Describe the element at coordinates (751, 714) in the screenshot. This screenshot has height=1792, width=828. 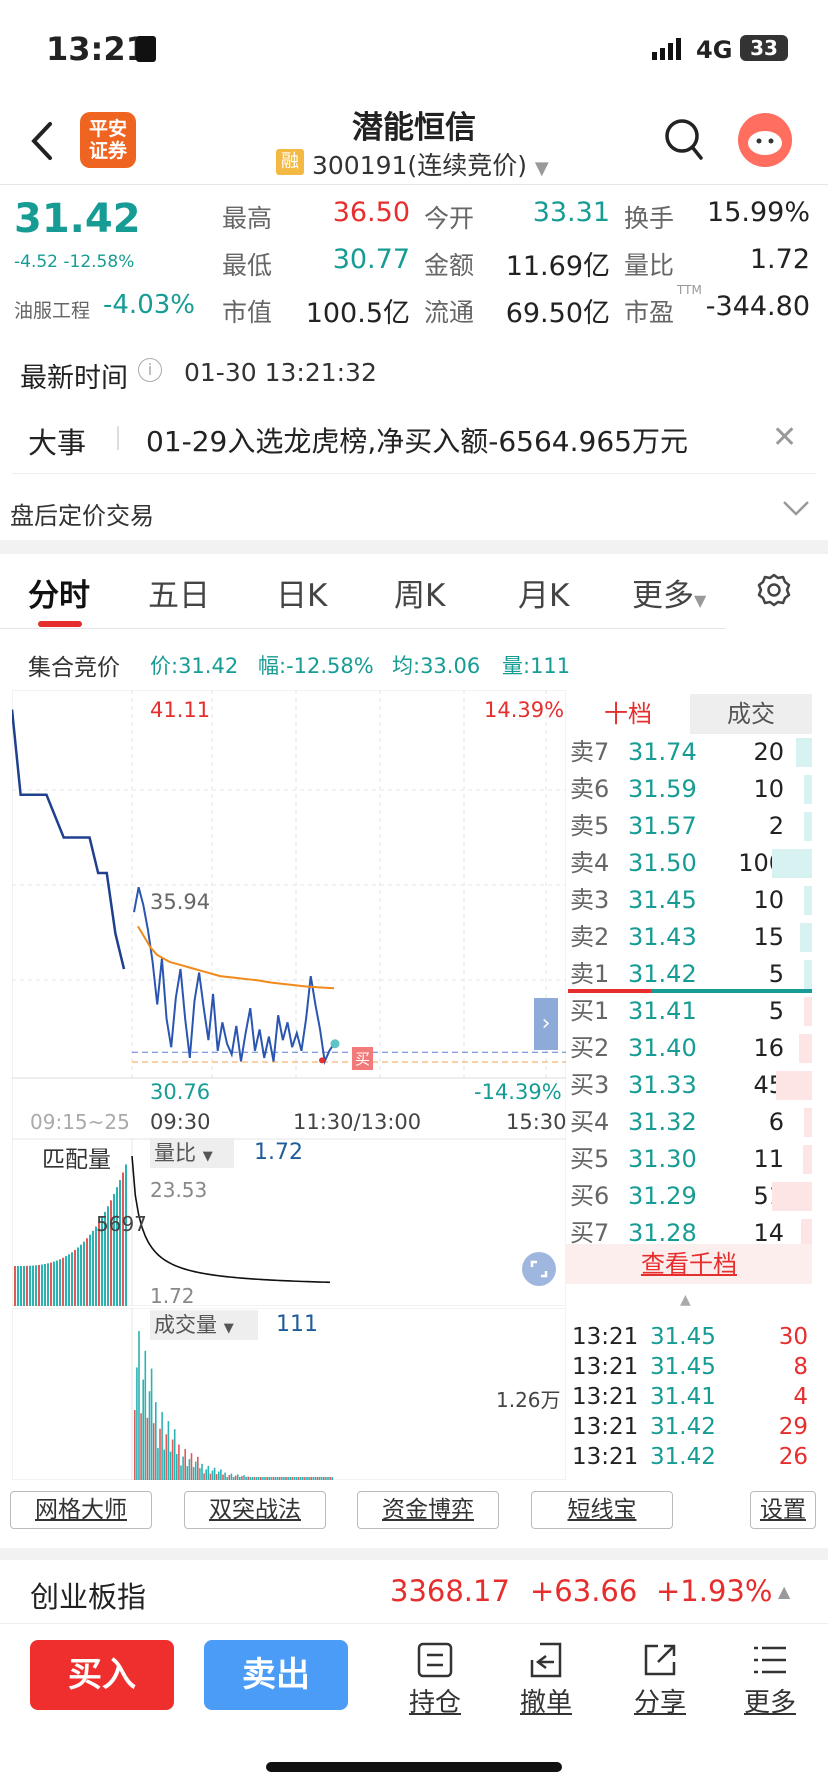
I see `tab-trades: 成交` at that location.